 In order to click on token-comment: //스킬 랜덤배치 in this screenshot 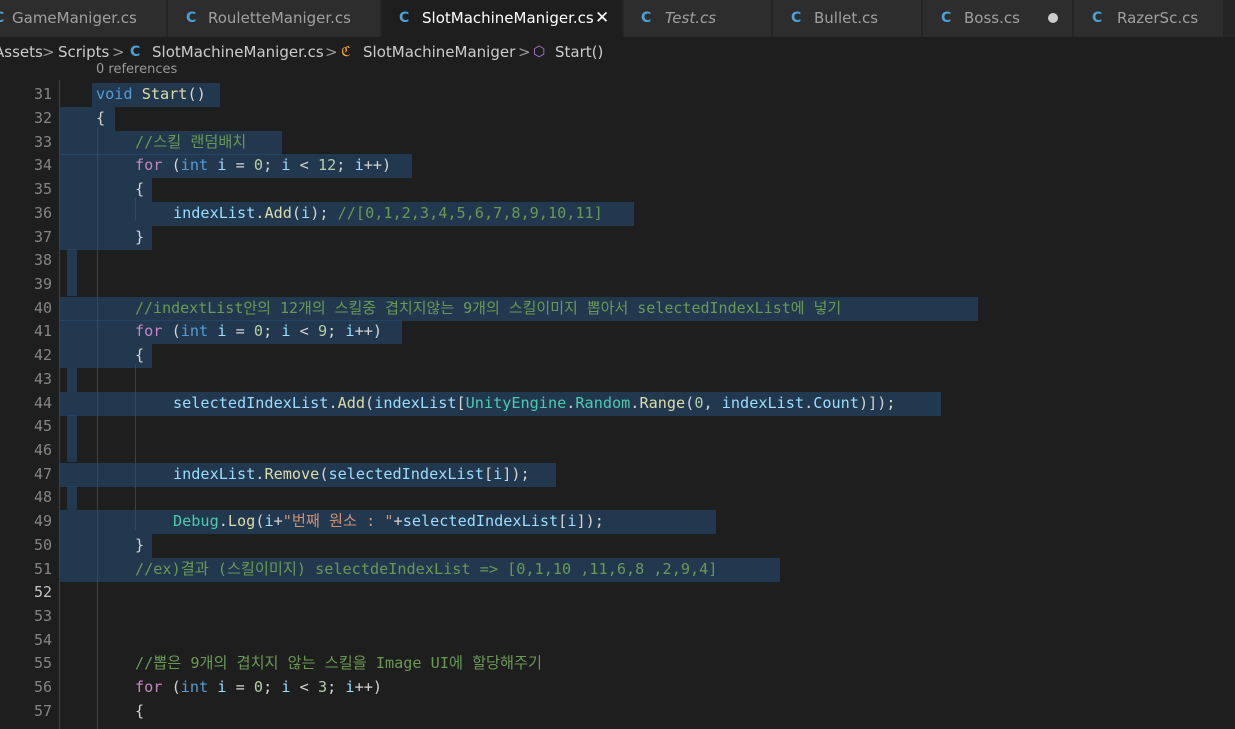, I will do `click(191, 142)`.